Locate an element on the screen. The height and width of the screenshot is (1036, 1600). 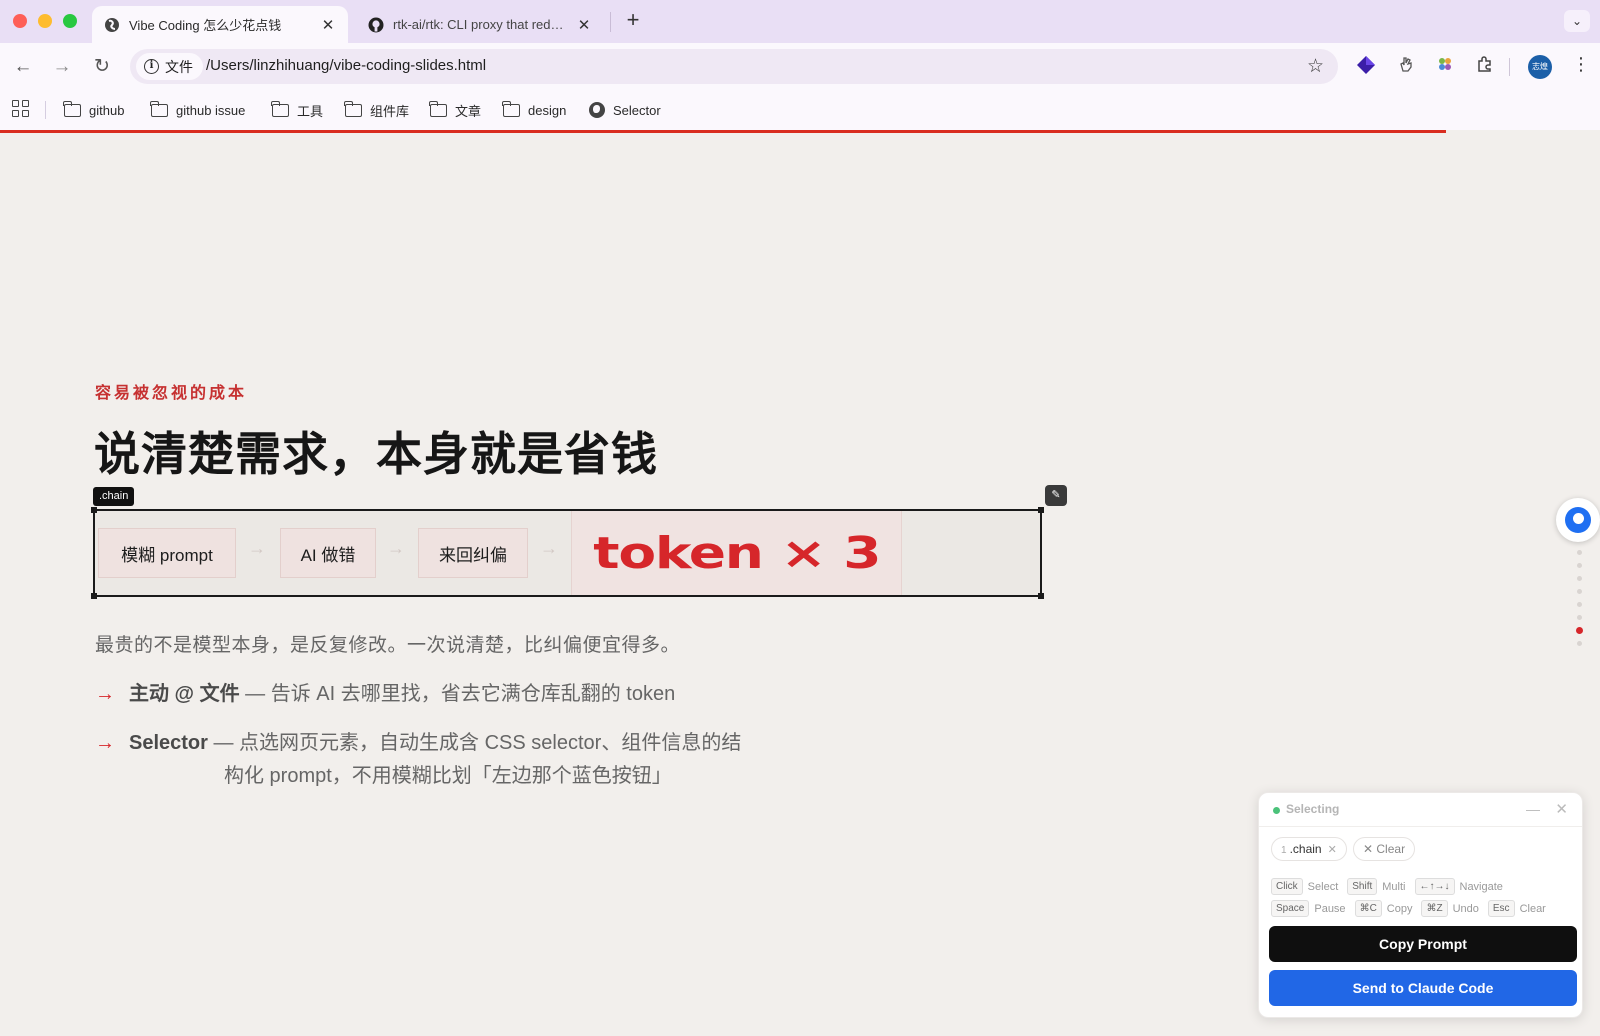
bookmark-design: design is located at coordinates (534, 110).